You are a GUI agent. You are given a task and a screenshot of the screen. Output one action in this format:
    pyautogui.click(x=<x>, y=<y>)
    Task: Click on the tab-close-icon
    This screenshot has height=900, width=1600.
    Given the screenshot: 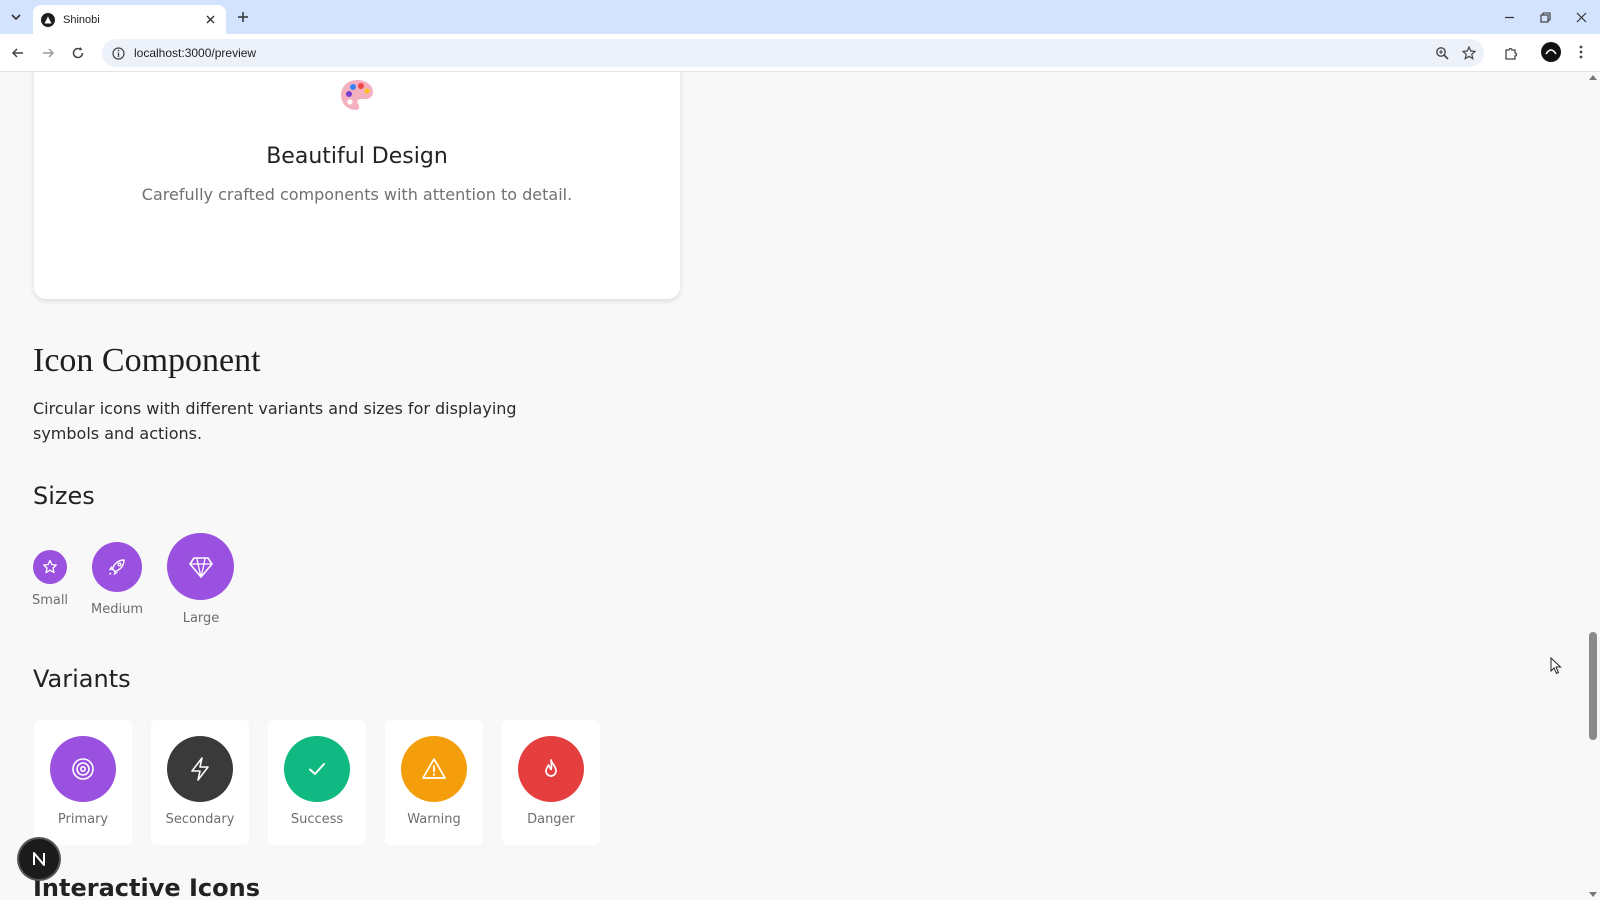 What is the action you would take?
    pyautogui.click(x=210, y=20)
    